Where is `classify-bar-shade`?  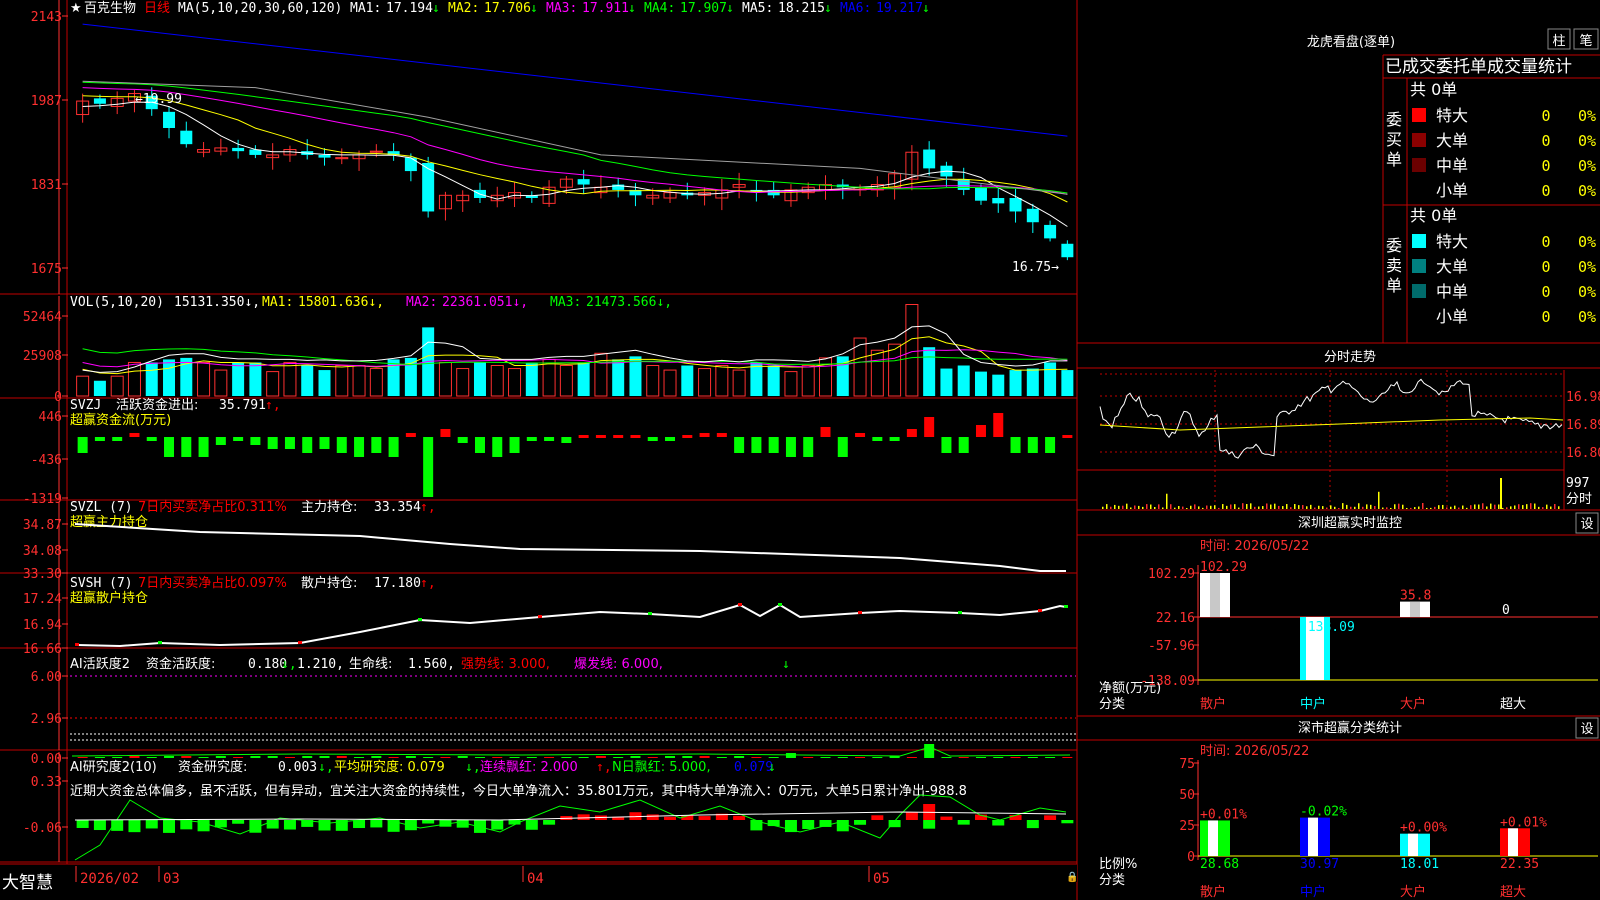
classify-bar-shade is located at coordinates (1213, 838).